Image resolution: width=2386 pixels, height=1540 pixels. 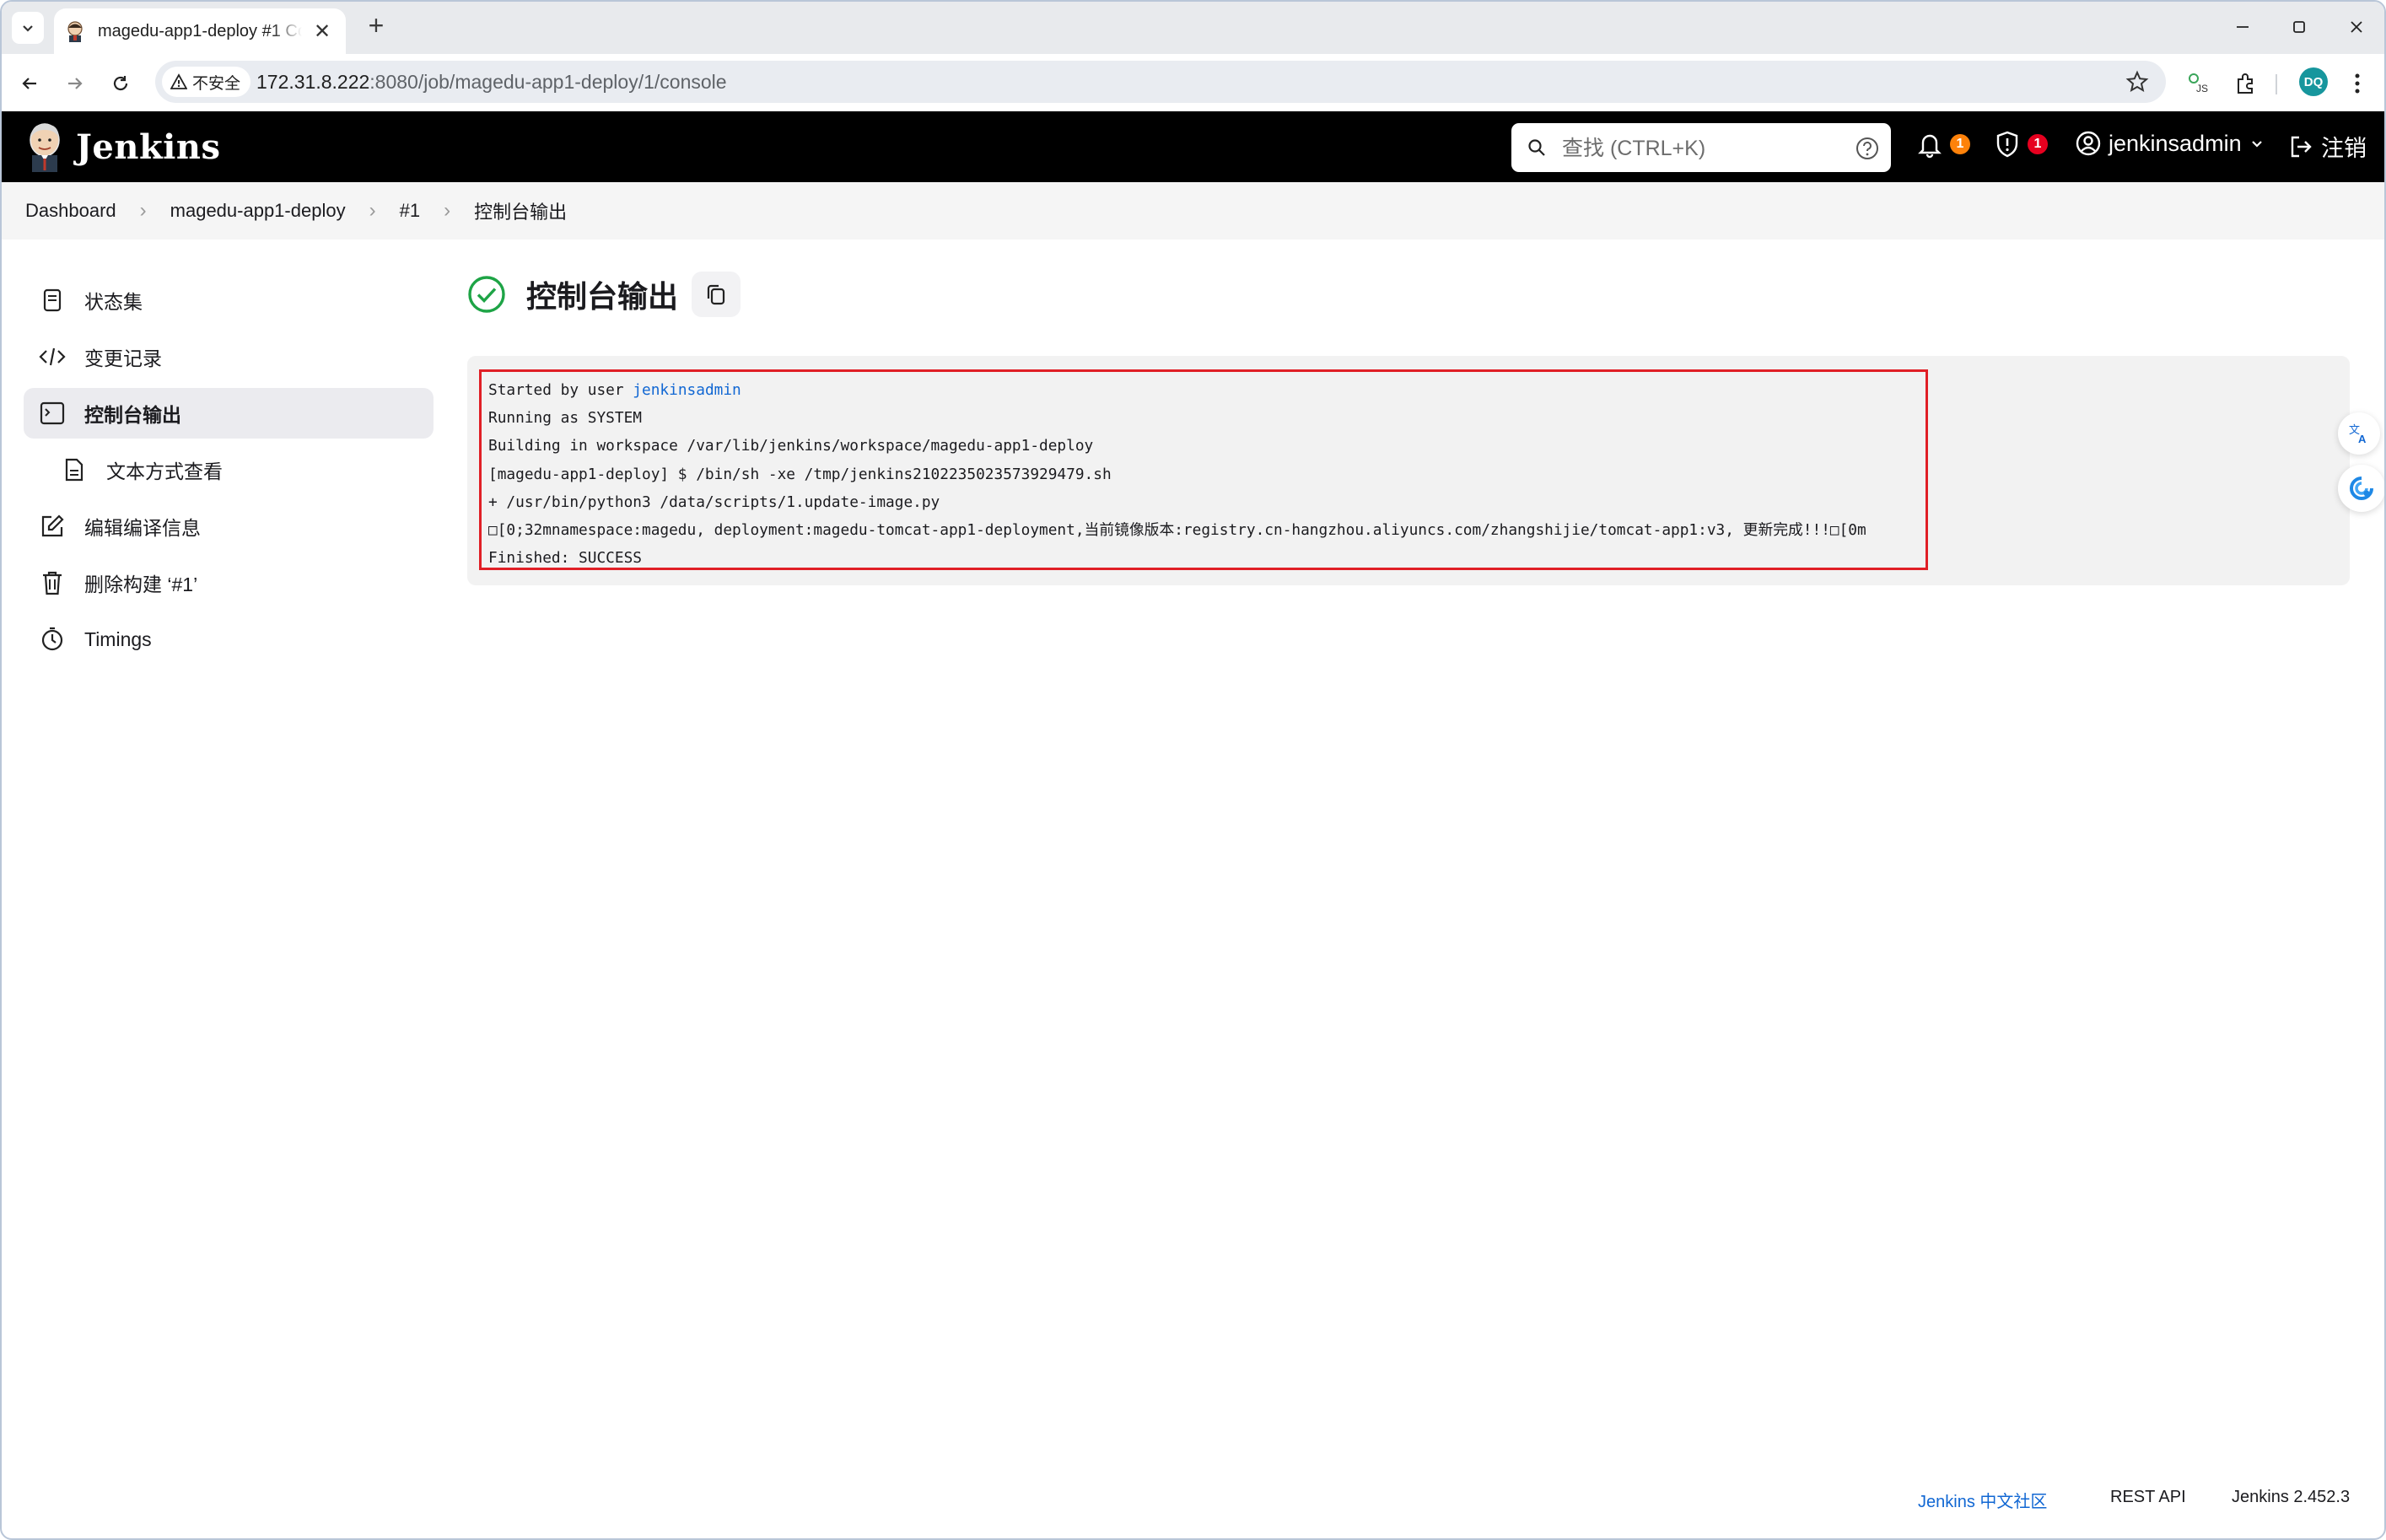 I want to click on breadcrumb-job: magedu-app1-deploy, so click(x=246, y=211).